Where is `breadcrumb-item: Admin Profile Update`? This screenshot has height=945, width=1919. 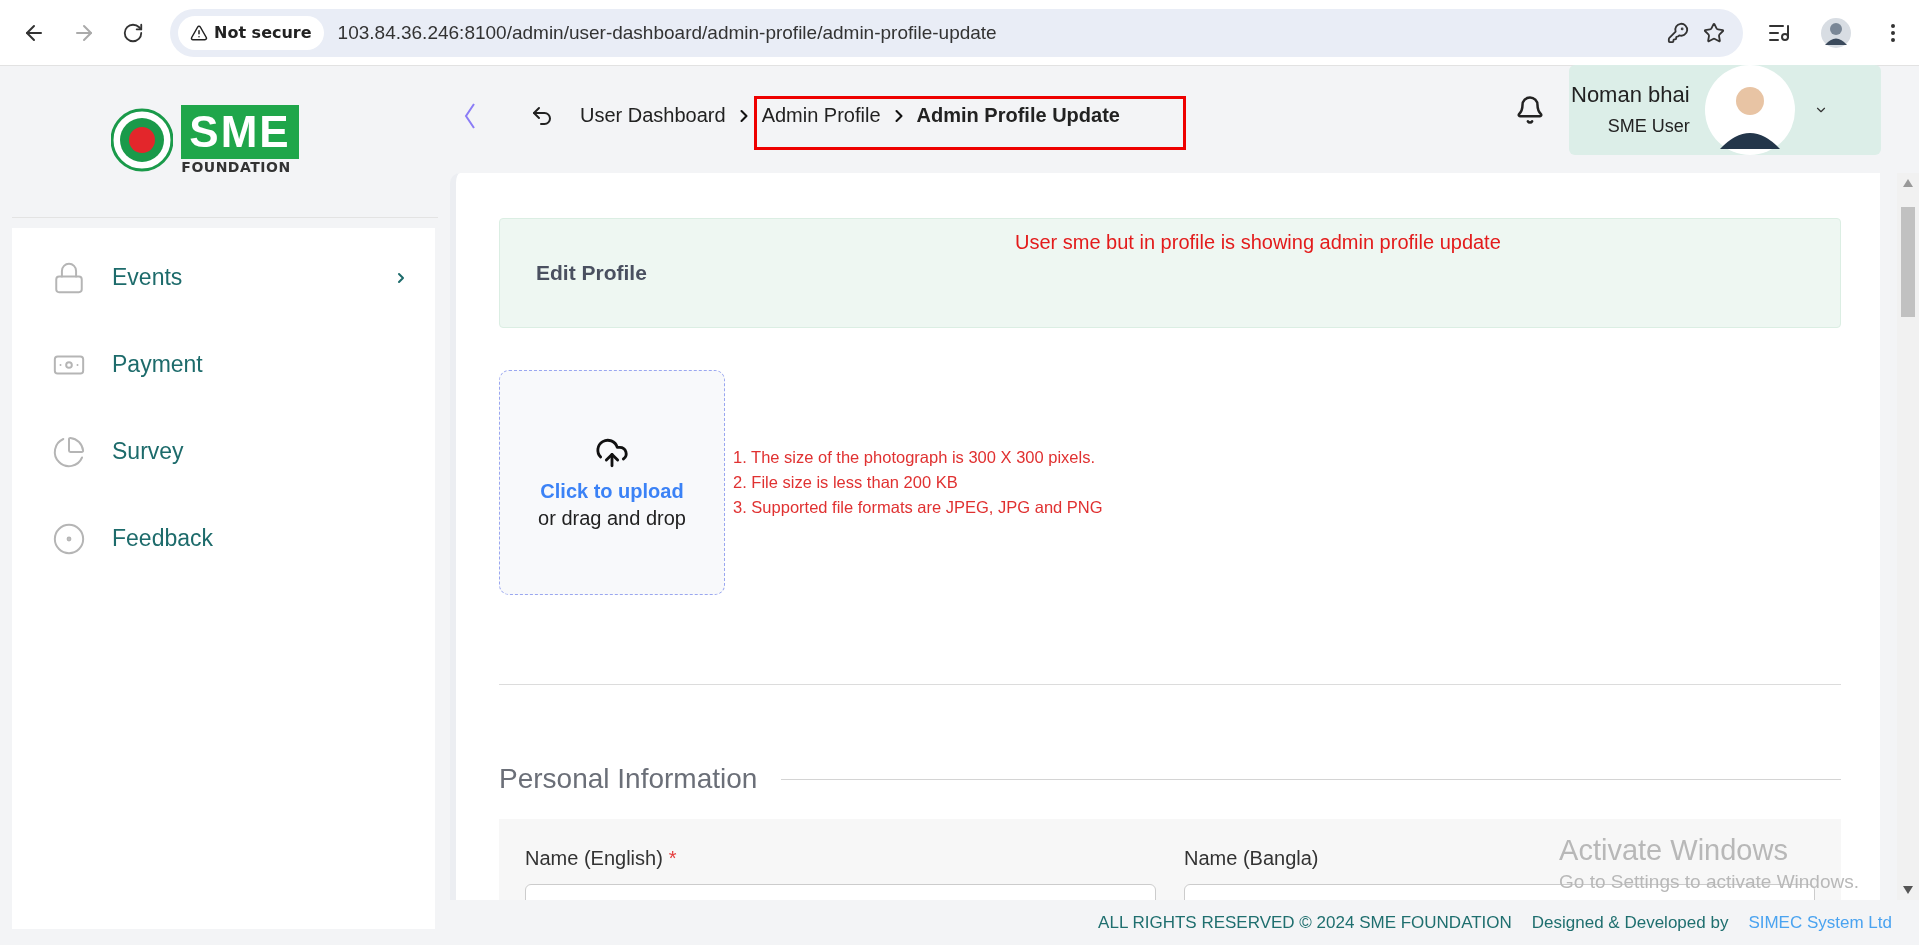
breadcrumb-item: Admin Profile Update is located at coordinates (1018, 115).